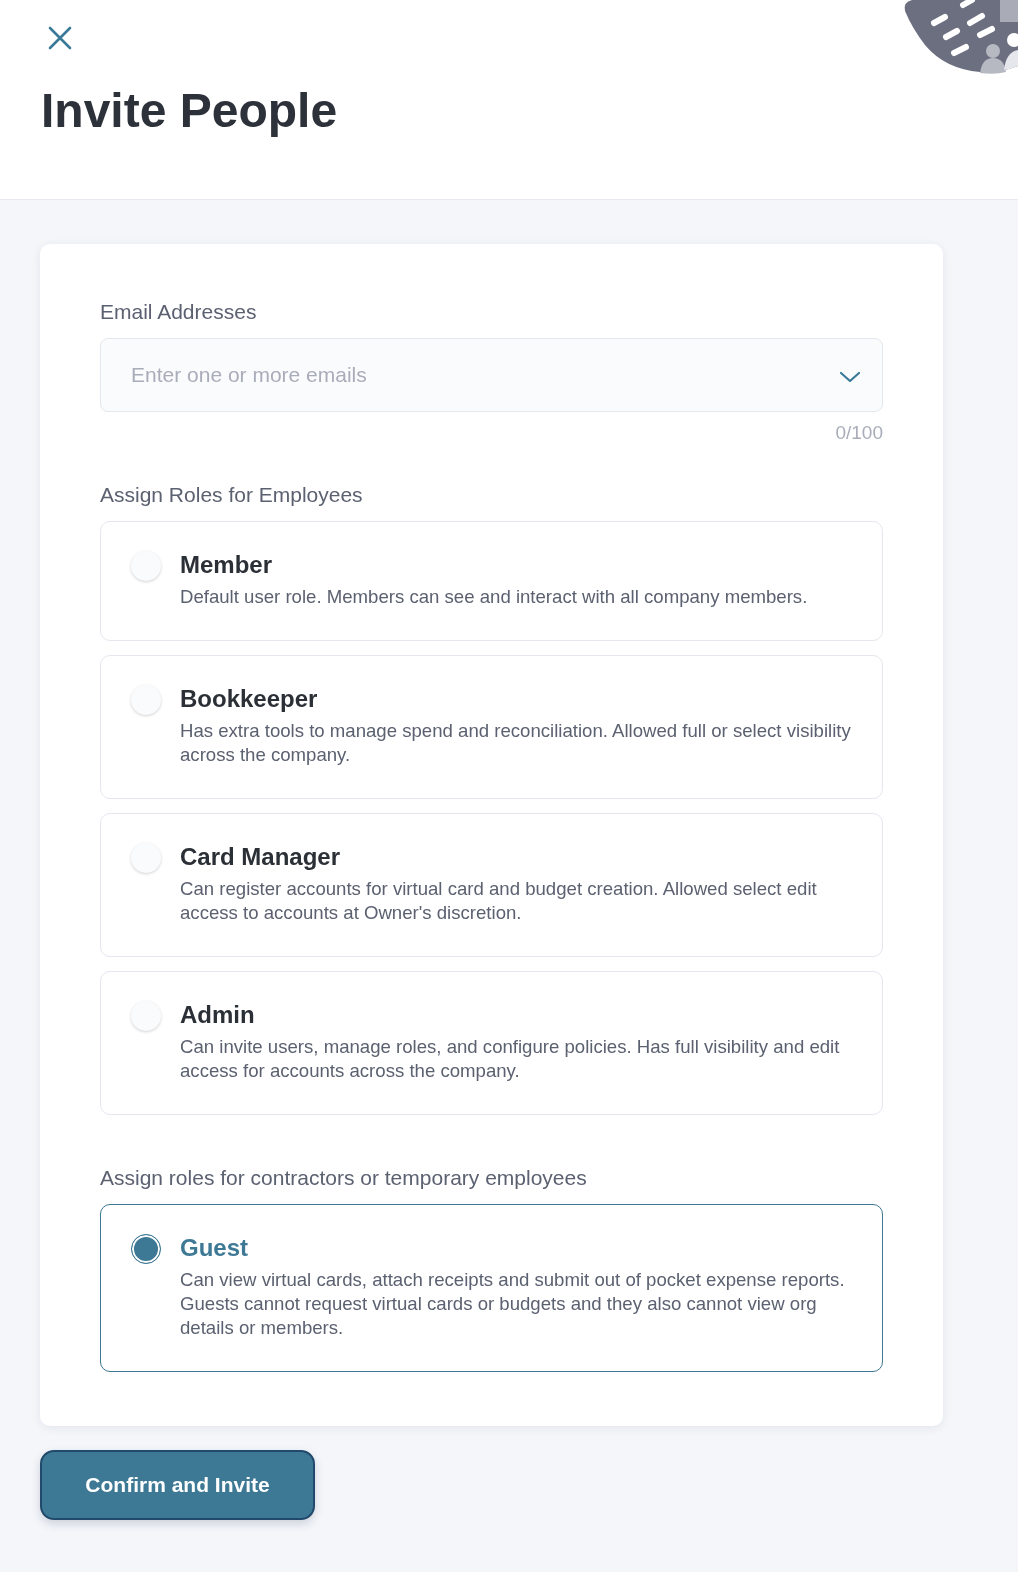 The image size is (1018, 1572). Describe the element at coordinates (510, 1059) in the screenshot. I see `role-description: Can invite users, manage roles, and configure policies. Has full visibility and edit access for accounts across the company.` at that location.